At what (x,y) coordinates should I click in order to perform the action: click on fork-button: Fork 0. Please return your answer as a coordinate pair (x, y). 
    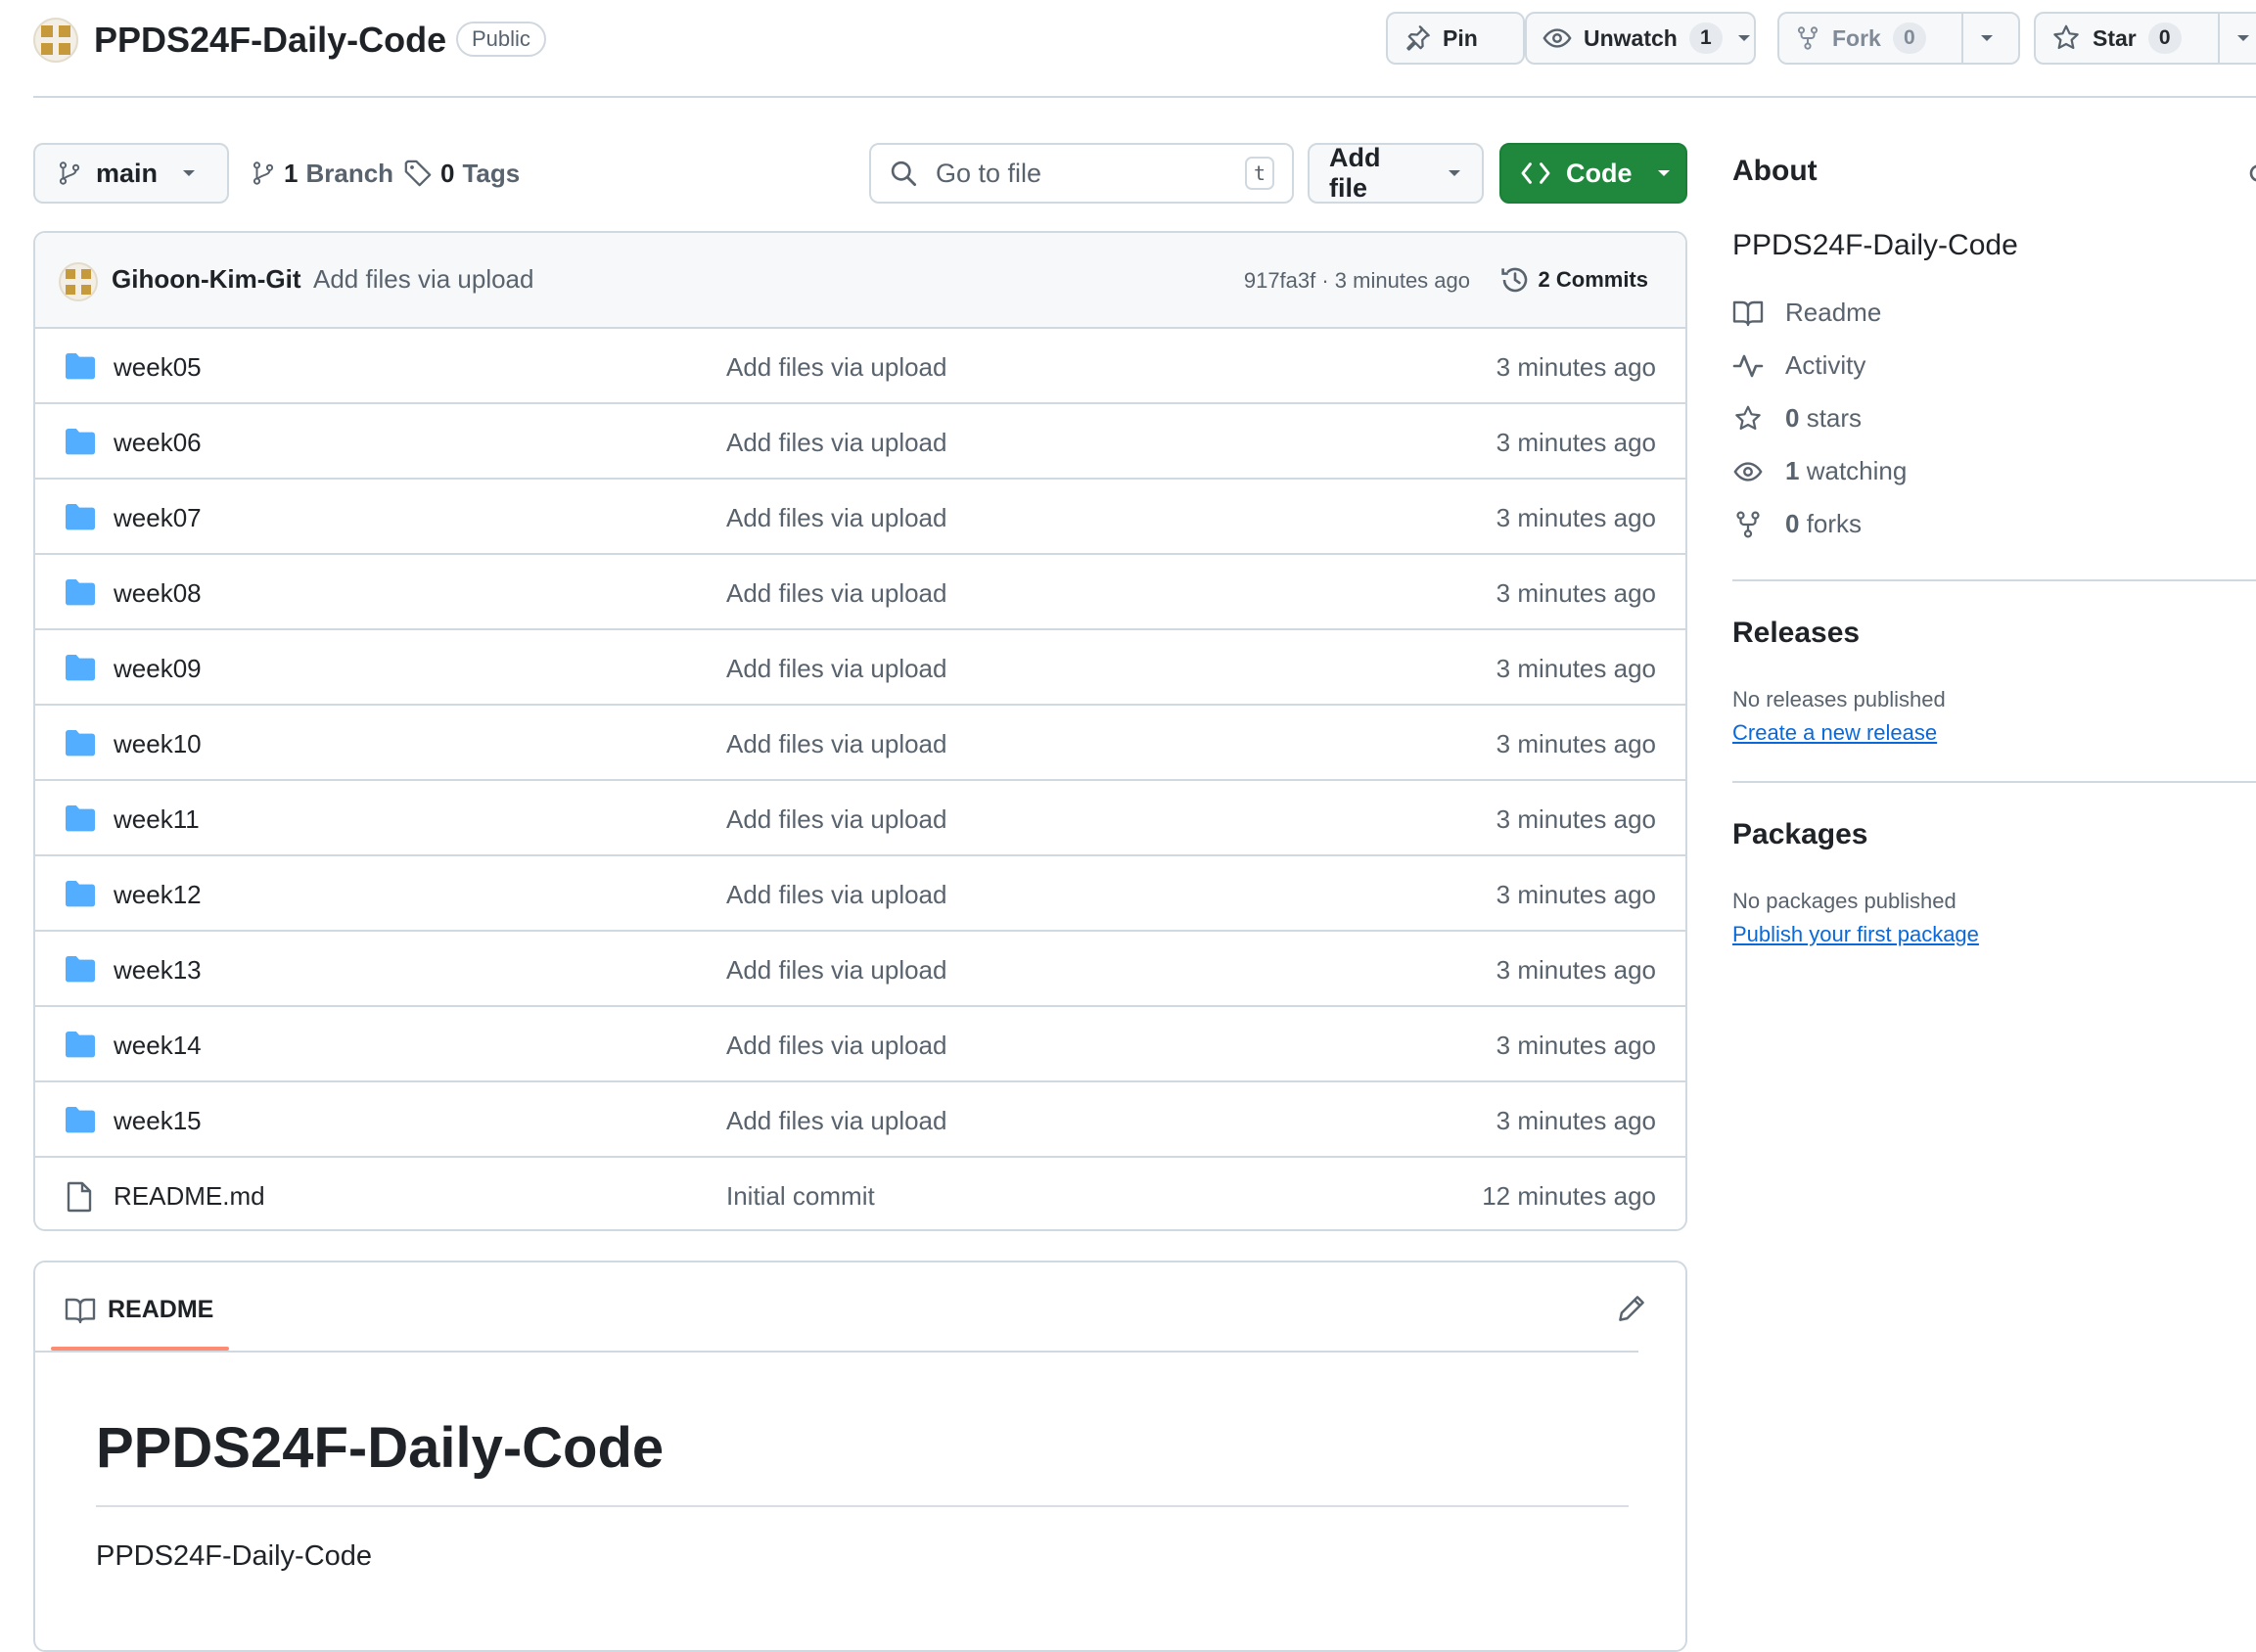
    Looking at the image, I should click on (1898, 38).